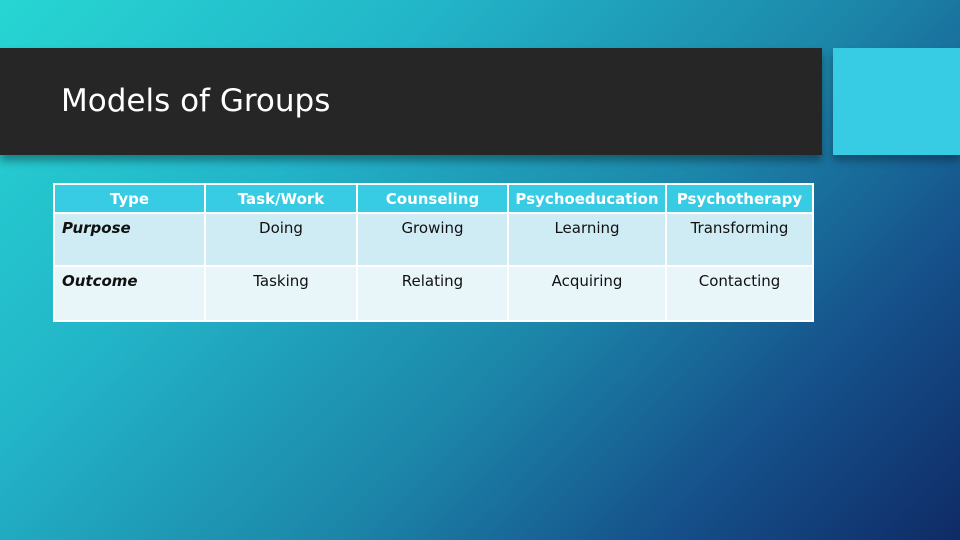 Image resolution: width=960 pixels, height=540 pixels. What do you see at coordinates (129, 198) in the screenshot?
I see `header-type: Type` at bounding box center [129, 198].